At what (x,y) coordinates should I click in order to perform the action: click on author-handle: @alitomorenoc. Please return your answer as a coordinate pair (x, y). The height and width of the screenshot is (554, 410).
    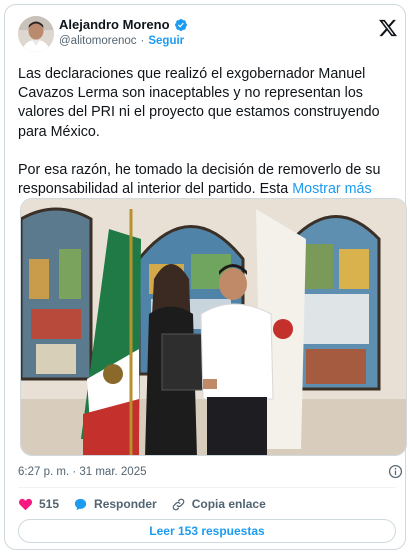
    Looking at the image, I should click on (98, 41).